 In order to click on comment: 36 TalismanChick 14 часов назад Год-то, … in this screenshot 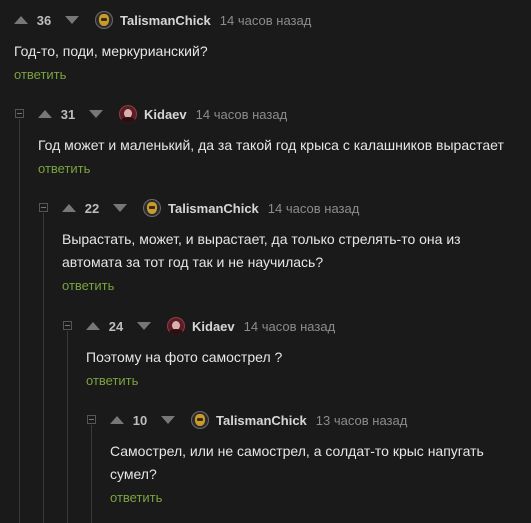, I will do `click(269, 47)`.